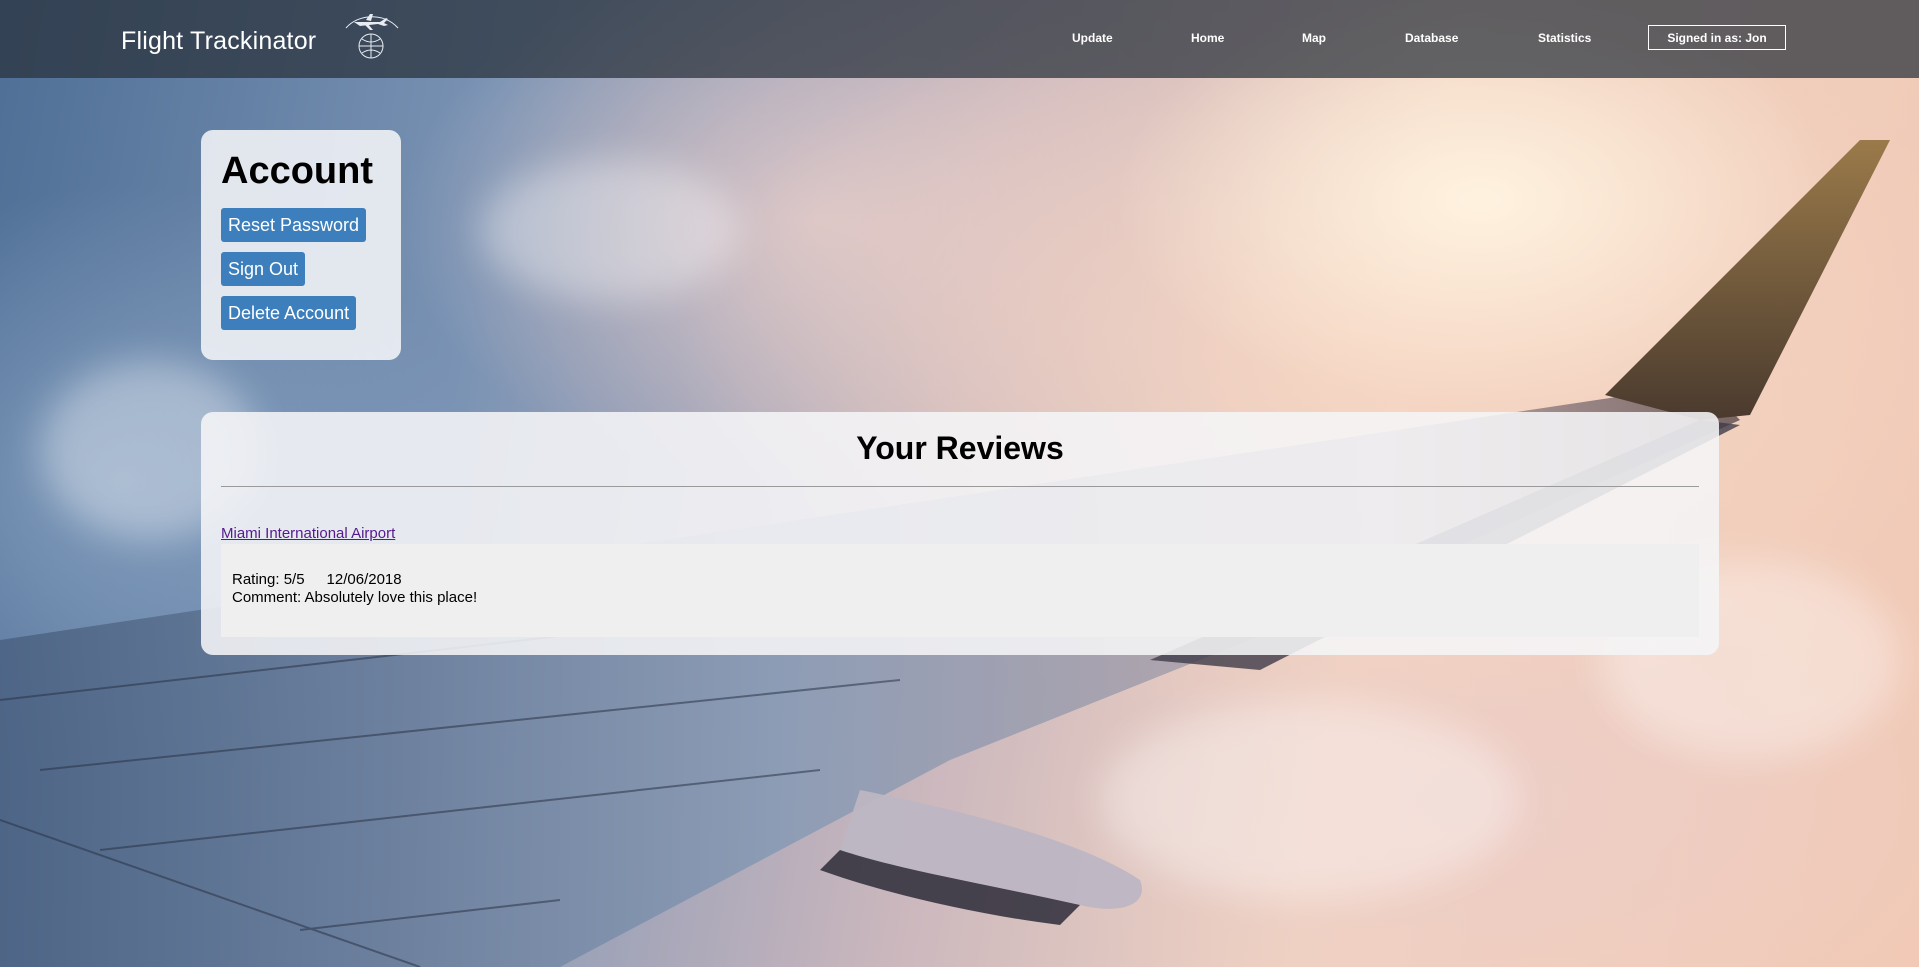 This screenshot has width=1919, height=967. I want to click on sign-out-button: Sign Out, so click(263, 269).